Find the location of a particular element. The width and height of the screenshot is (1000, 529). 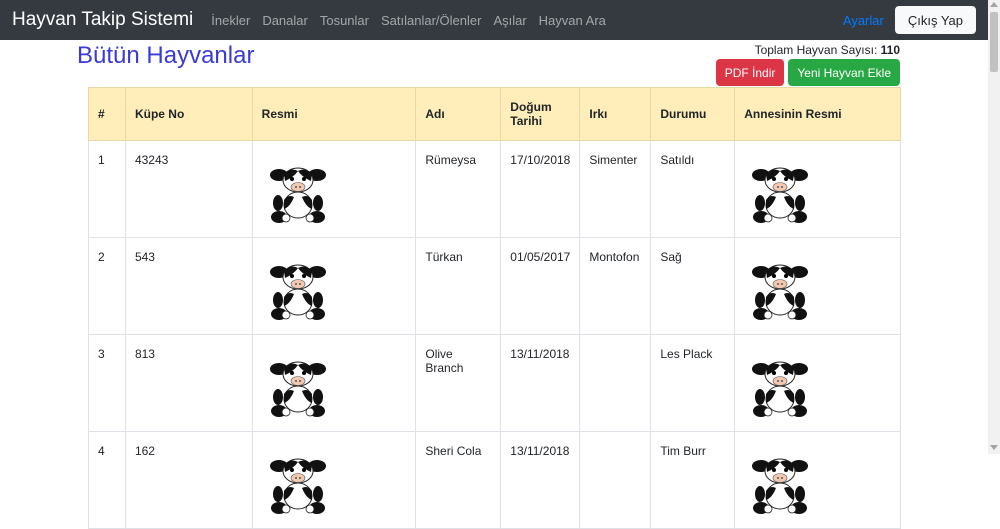

cell-name: Sheri Cola is located at coordinates (458, 480).